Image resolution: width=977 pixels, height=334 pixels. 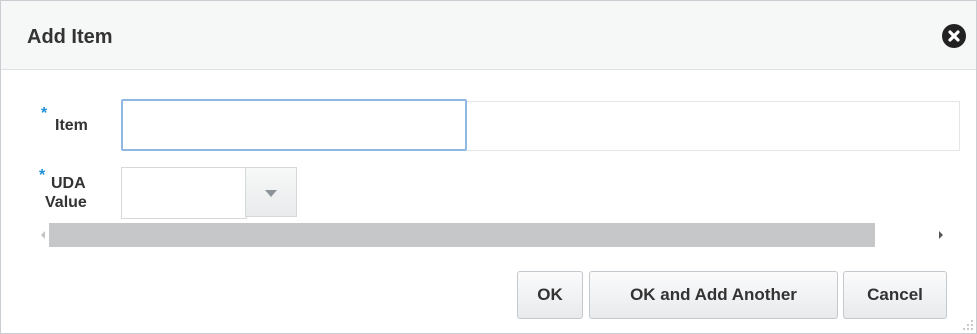 What do you see at coordinates (895, 295) in the screenshot?
I see `cancel-button: Cancel` at bounding box center [895, 295].